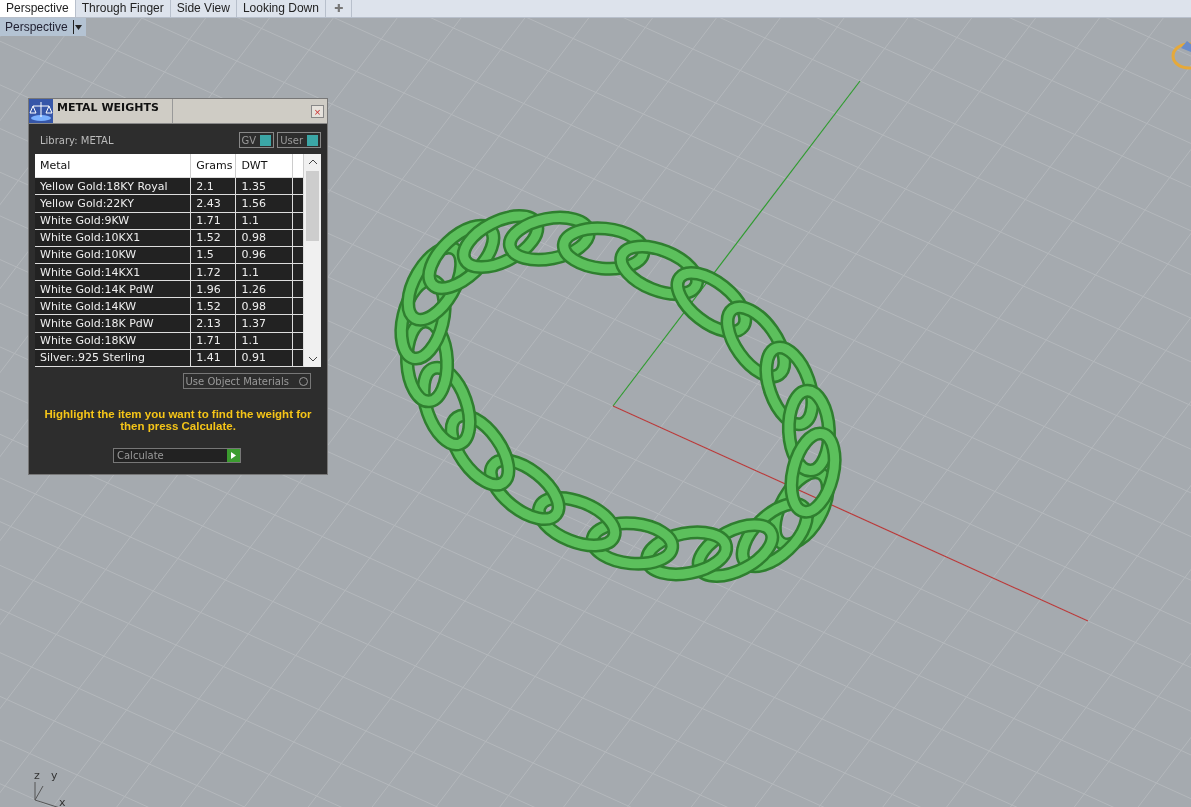 The image size is (1191, 807). Describe the element at coordinates (256, 140) in the screenshot. I see `toggle-switch: GV` at that location.